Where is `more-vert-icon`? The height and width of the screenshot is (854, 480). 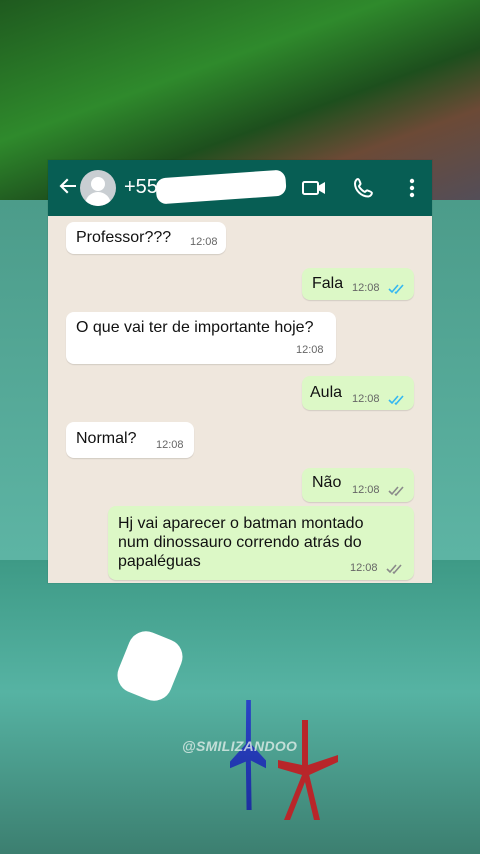
more-vert-icon is located at coordinates (412, 188).